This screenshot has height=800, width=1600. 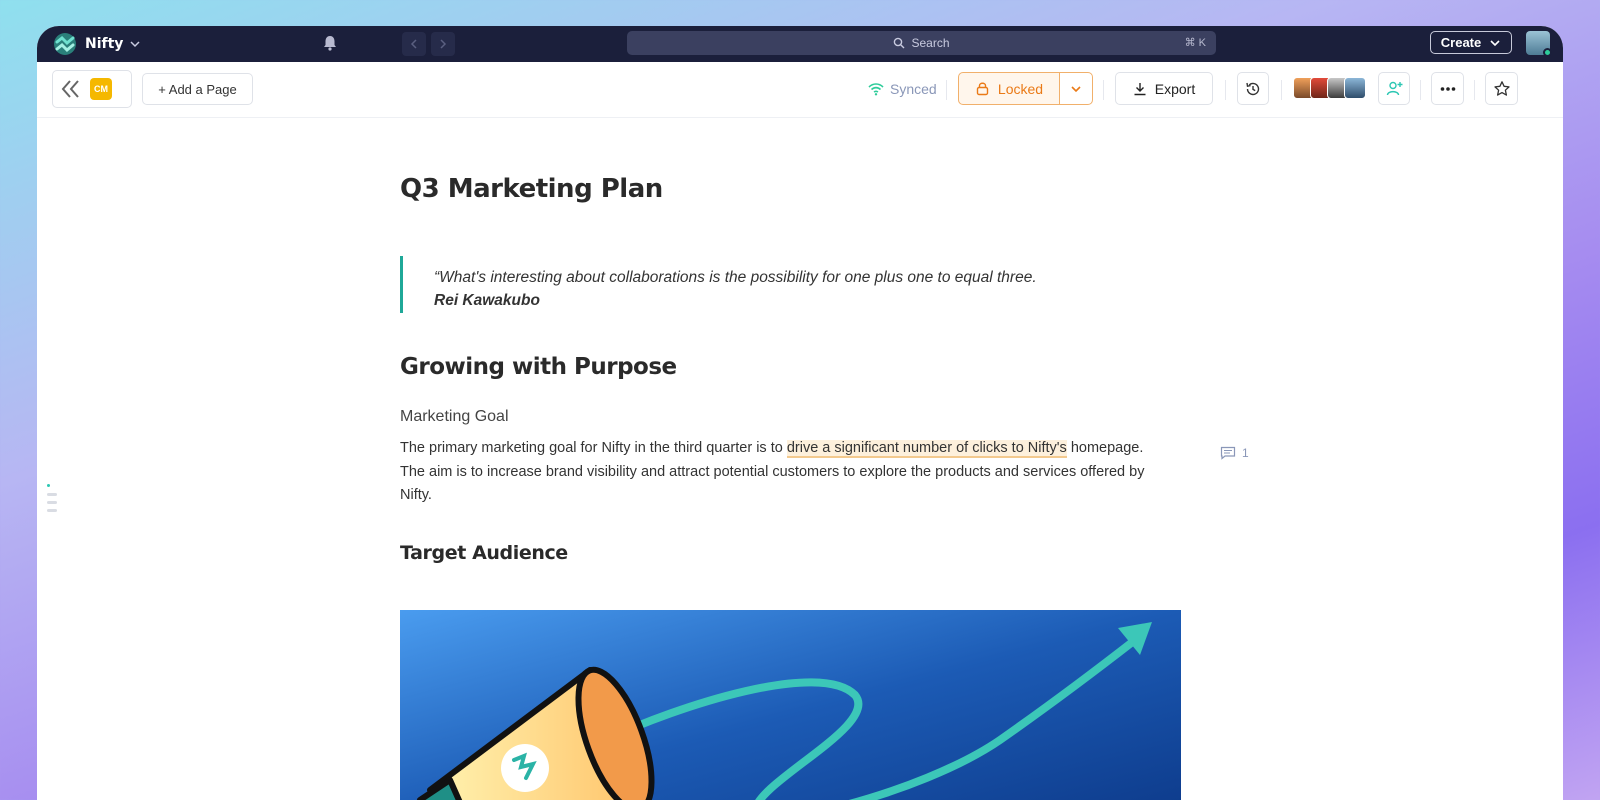 What do you see at coordinates (70, 89) in the screenshot?
I see `double-chevron-left-icon` at bounding box center [70, 89].